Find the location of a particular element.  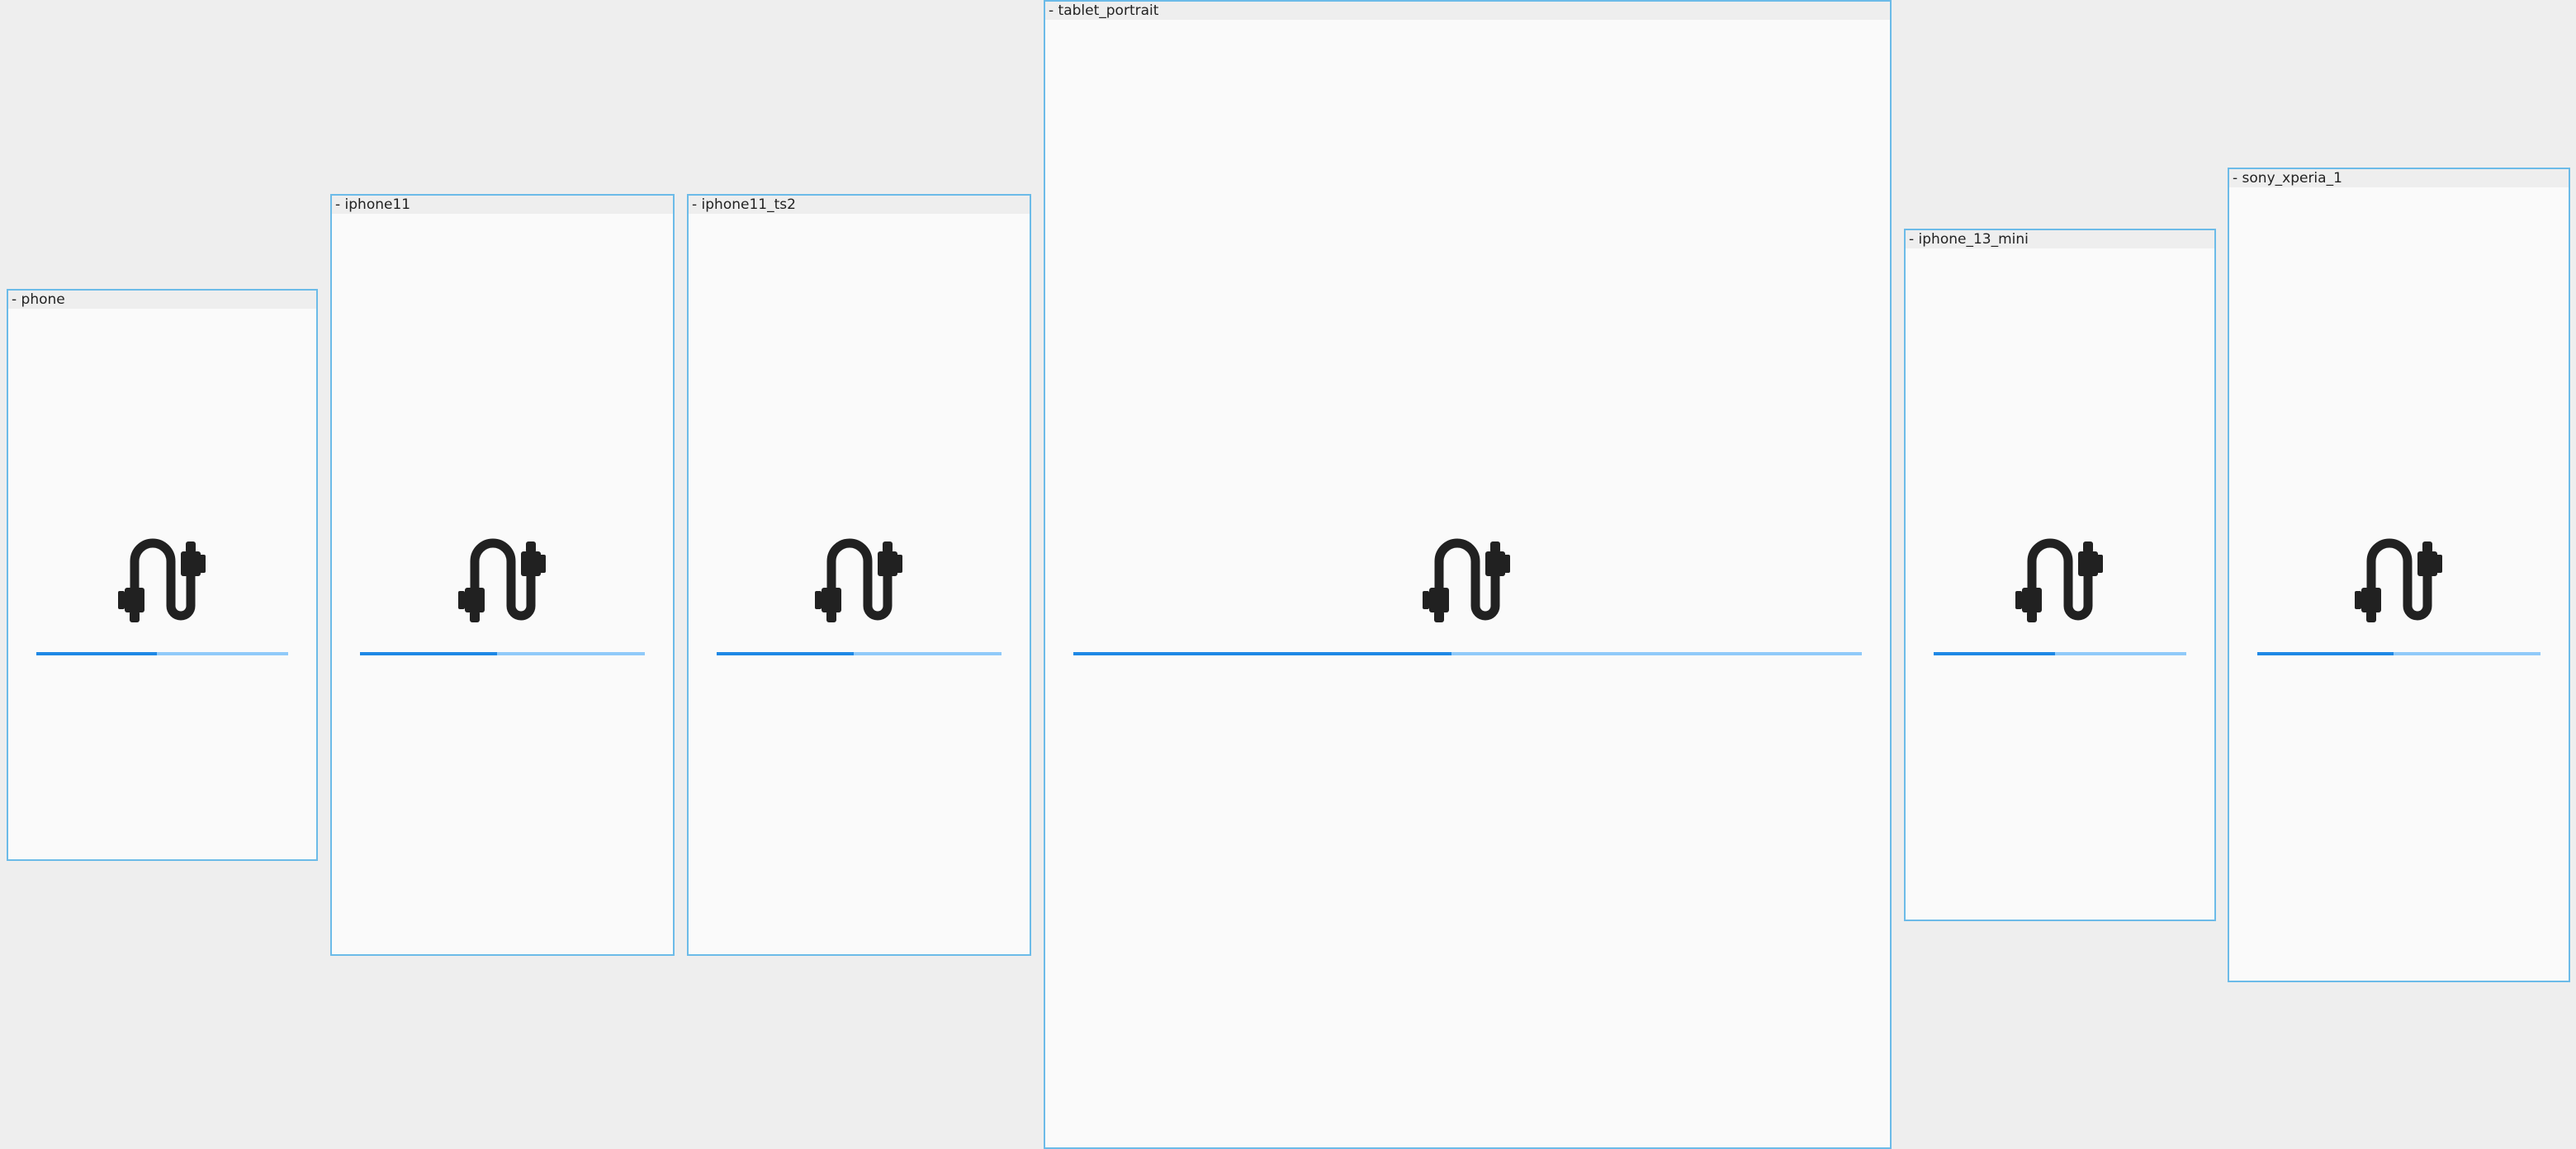

device-frame-sony-xperia-1: - sony_xperia_1 is located at coordinates (2399, 575).